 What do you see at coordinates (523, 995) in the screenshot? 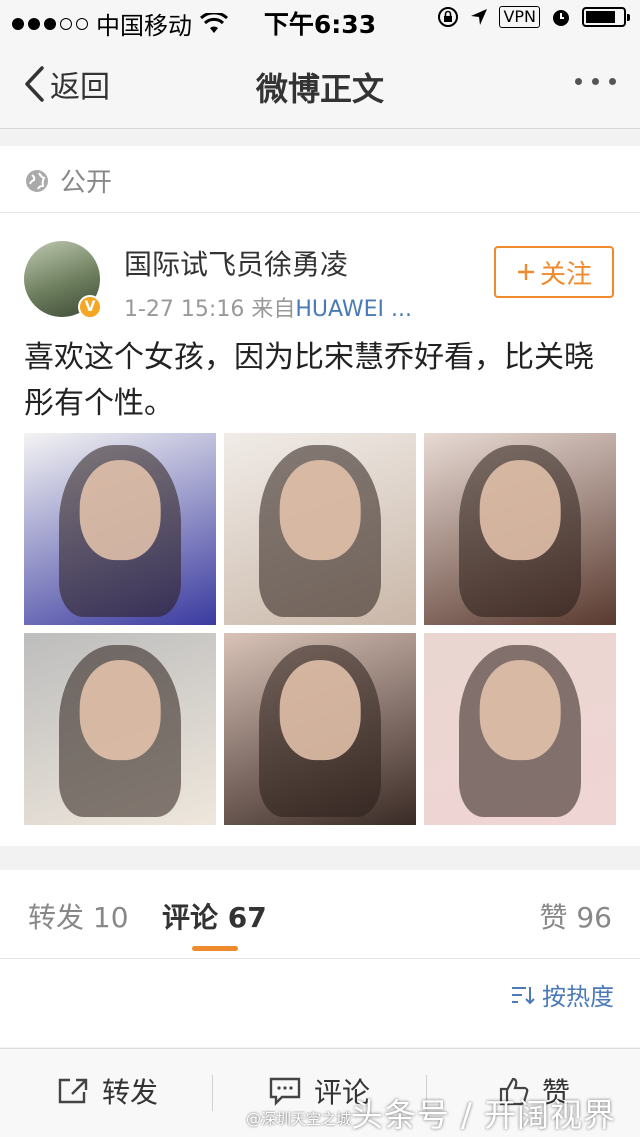
I see `sort-icon` at bounding box center [523, 995].